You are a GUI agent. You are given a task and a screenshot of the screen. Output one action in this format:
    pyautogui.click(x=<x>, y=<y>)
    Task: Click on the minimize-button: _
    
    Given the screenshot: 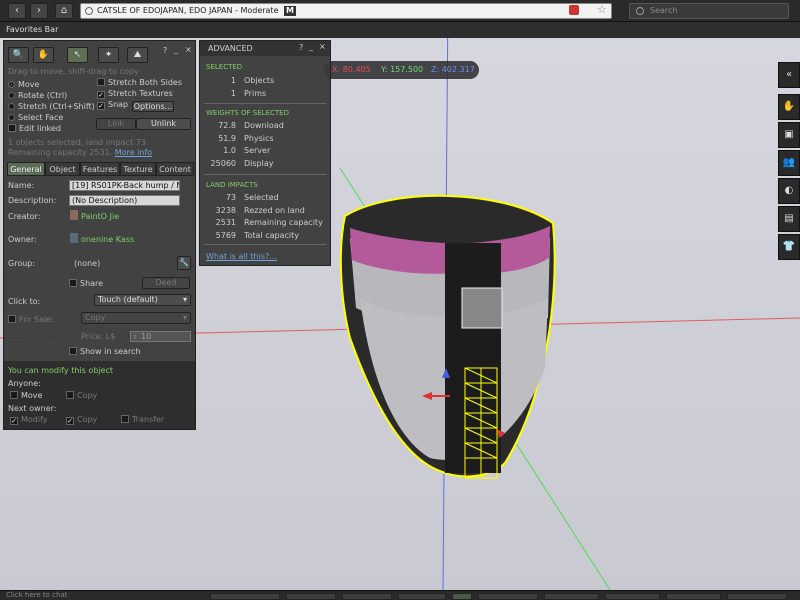 What is the action you would take?
    pyautogui.click(x=176, y=49)
    